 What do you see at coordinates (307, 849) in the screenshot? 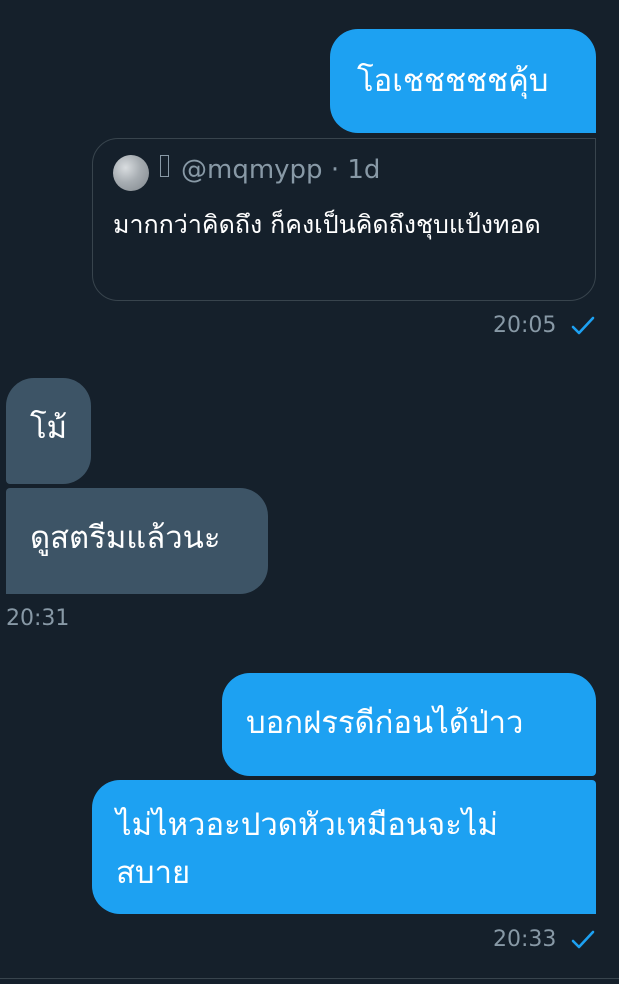
I see `message-text: ไม่ไหวอะปวดหัวเหมือนจะไม่สบาย` at bounding box center [307, 849].